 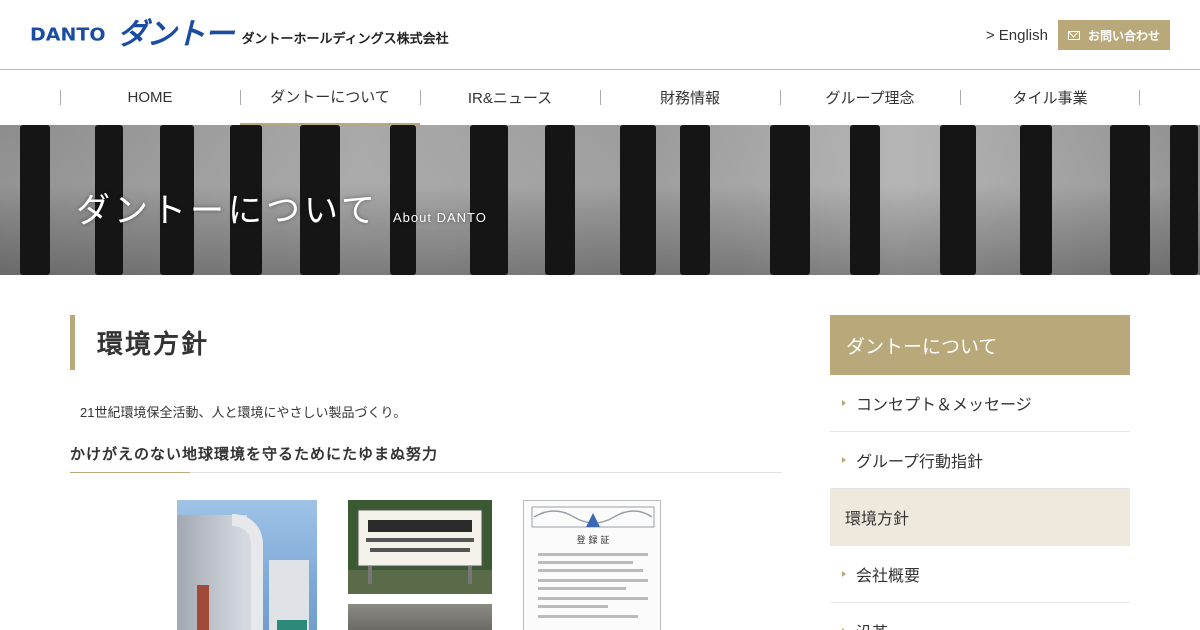 I want to click on sidebar-item-label: 沿革, so click(x=872, y=624).